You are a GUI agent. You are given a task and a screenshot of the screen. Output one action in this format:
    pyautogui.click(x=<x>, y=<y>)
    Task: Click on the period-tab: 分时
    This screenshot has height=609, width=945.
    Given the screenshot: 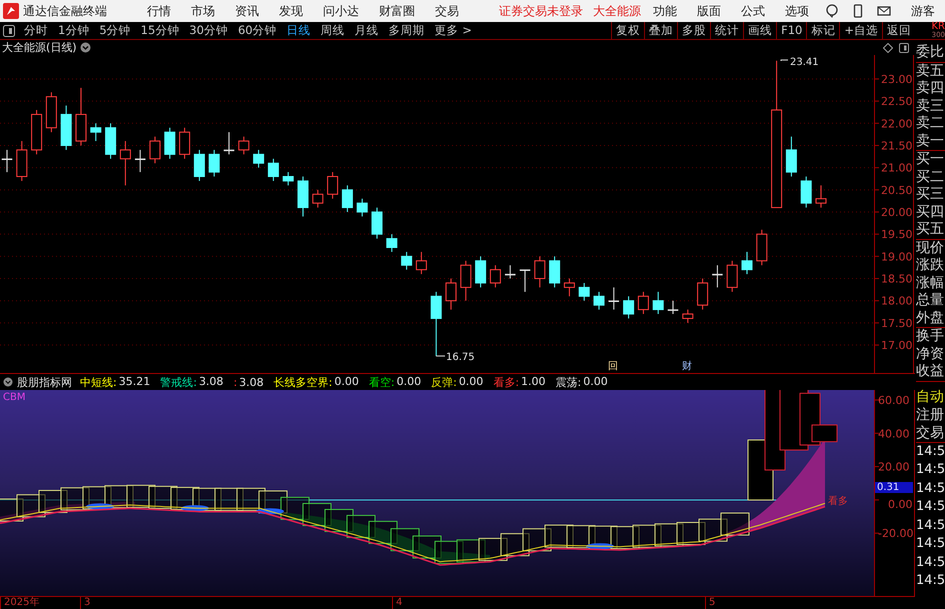 What is the action you would take?
    pyautogui.click(x=36, y=30)
    